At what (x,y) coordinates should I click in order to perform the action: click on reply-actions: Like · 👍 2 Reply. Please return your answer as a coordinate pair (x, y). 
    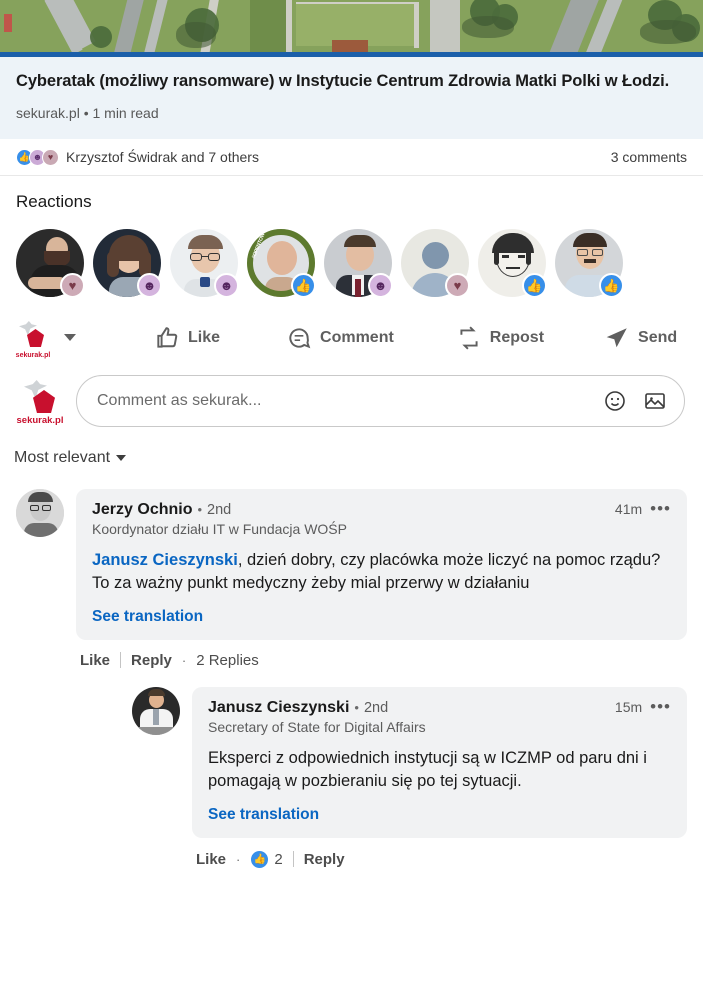
    Looking at the image, I should click on (439, 853).